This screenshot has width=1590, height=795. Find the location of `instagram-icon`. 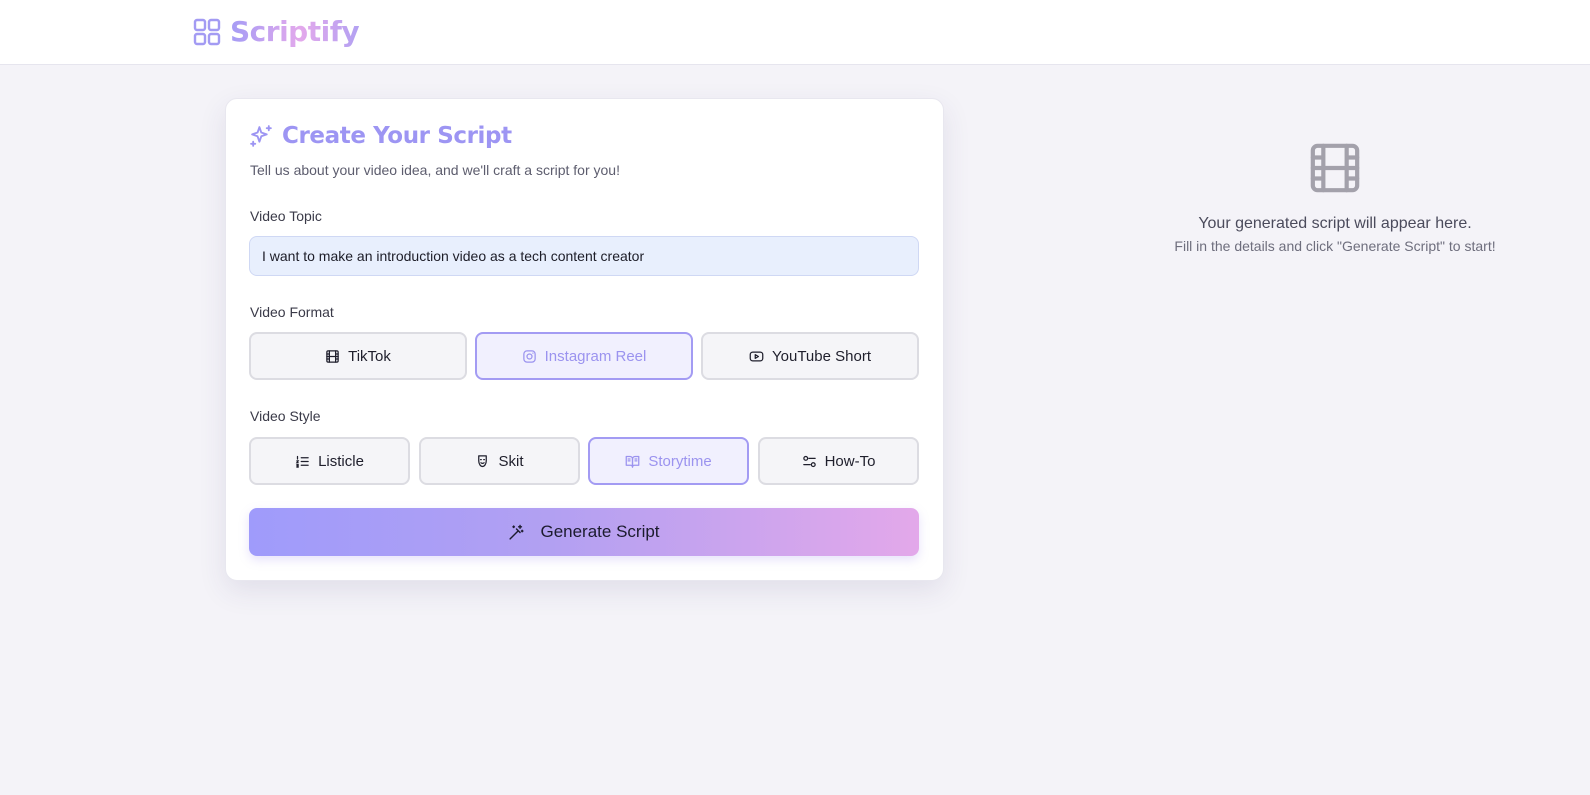

instagram-icon is located at coordinates (529, 356).